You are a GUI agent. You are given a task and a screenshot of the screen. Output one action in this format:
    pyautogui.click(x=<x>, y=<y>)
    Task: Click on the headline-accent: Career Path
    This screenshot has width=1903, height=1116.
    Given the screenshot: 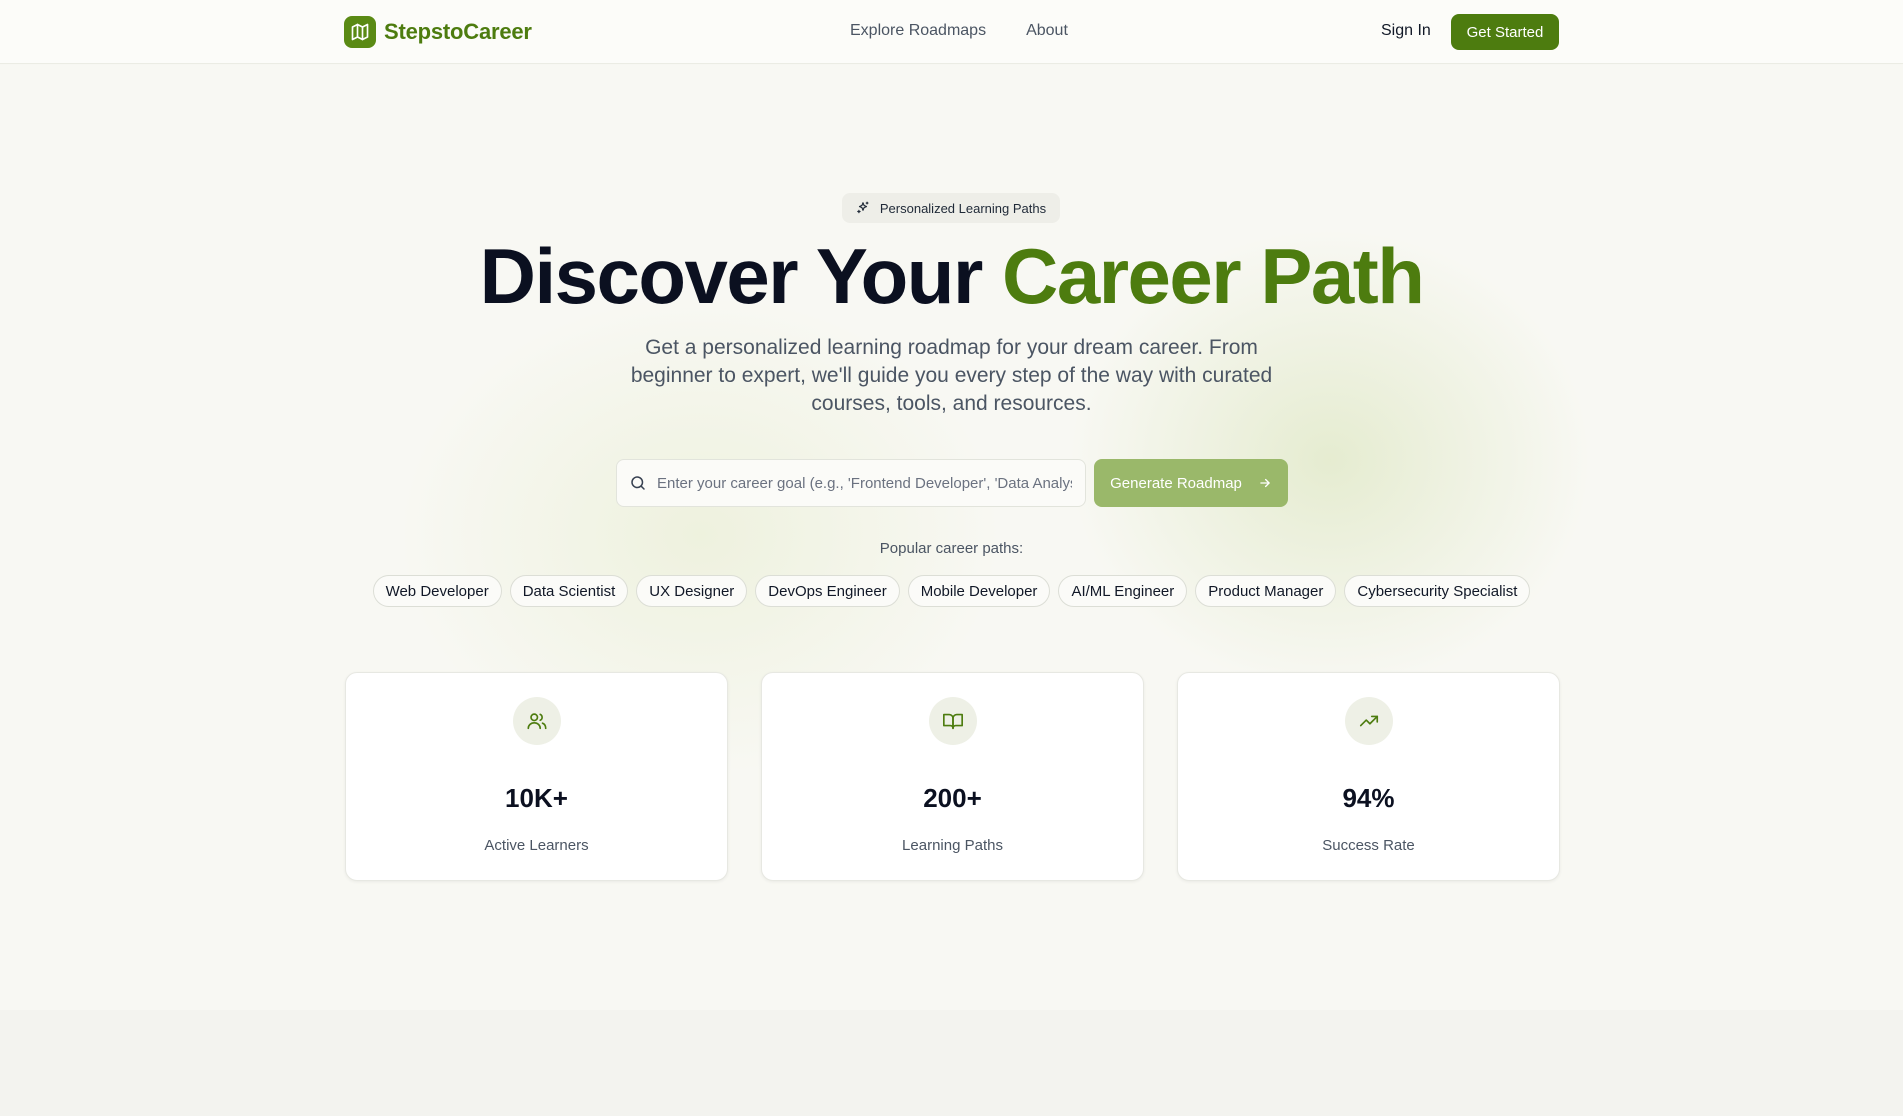 What is the action you would take?
    pyautogui.click(x=1213, y=276)
    